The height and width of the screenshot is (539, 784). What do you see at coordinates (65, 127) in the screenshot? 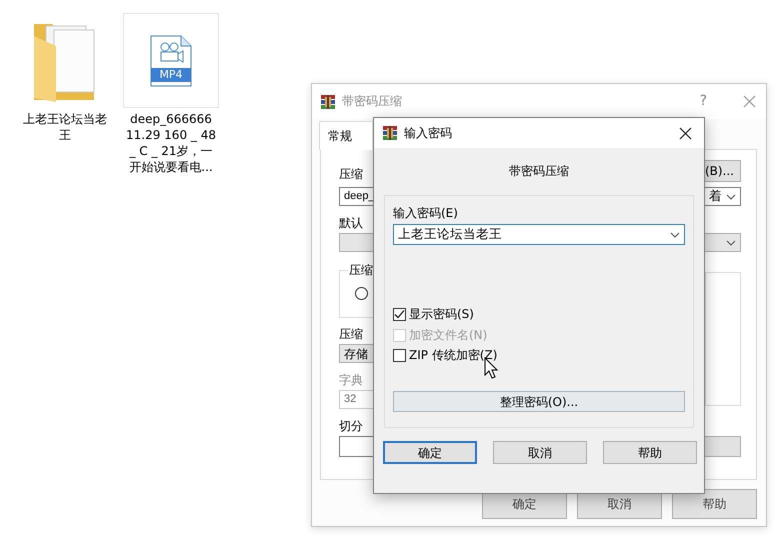
I see `file-name-label: 上老王论坛当老 王` at bounding box center [65, 127].